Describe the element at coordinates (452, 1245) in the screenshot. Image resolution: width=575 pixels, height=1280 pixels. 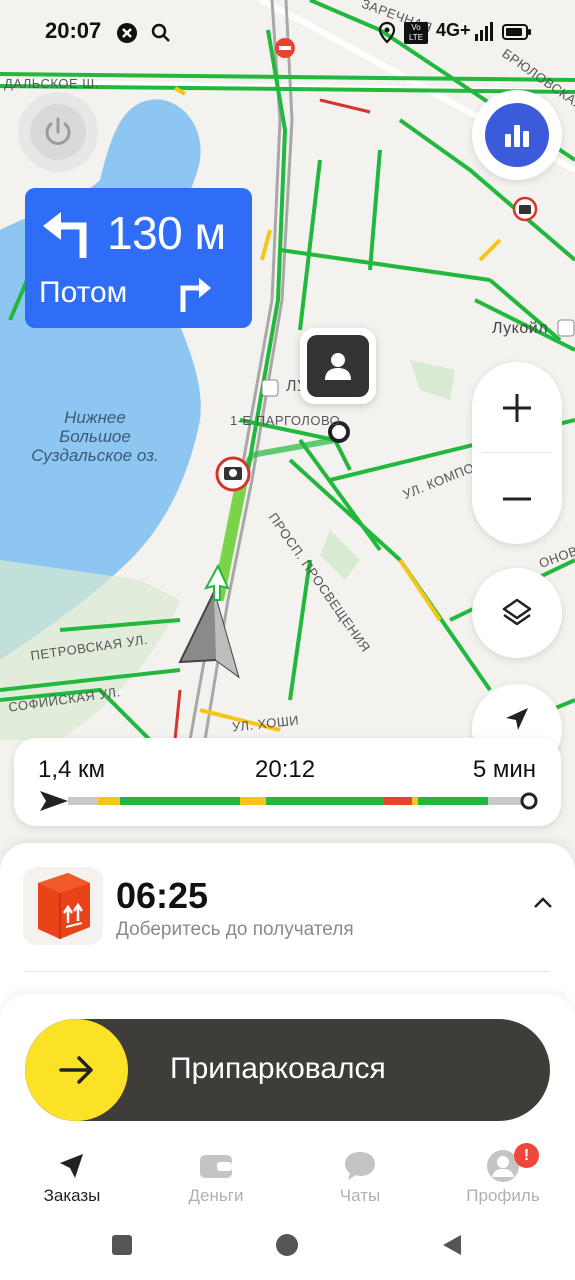
I see `back-button` at that location.